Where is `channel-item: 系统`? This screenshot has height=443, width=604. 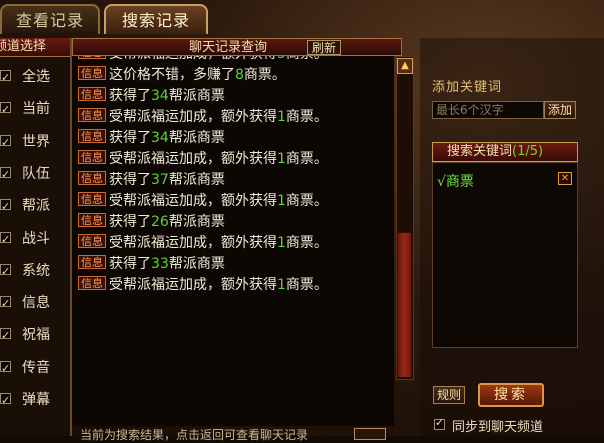 channel-item: 系统 is located at coordinates (35, 271).